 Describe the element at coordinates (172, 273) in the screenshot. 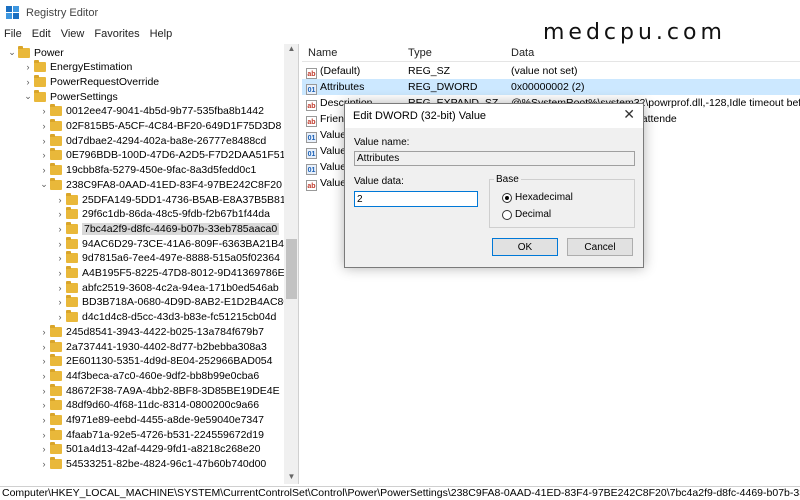

I see `tree-node: › A4B195F5-8225-47D8-8012-9D41369786E2` at that location.